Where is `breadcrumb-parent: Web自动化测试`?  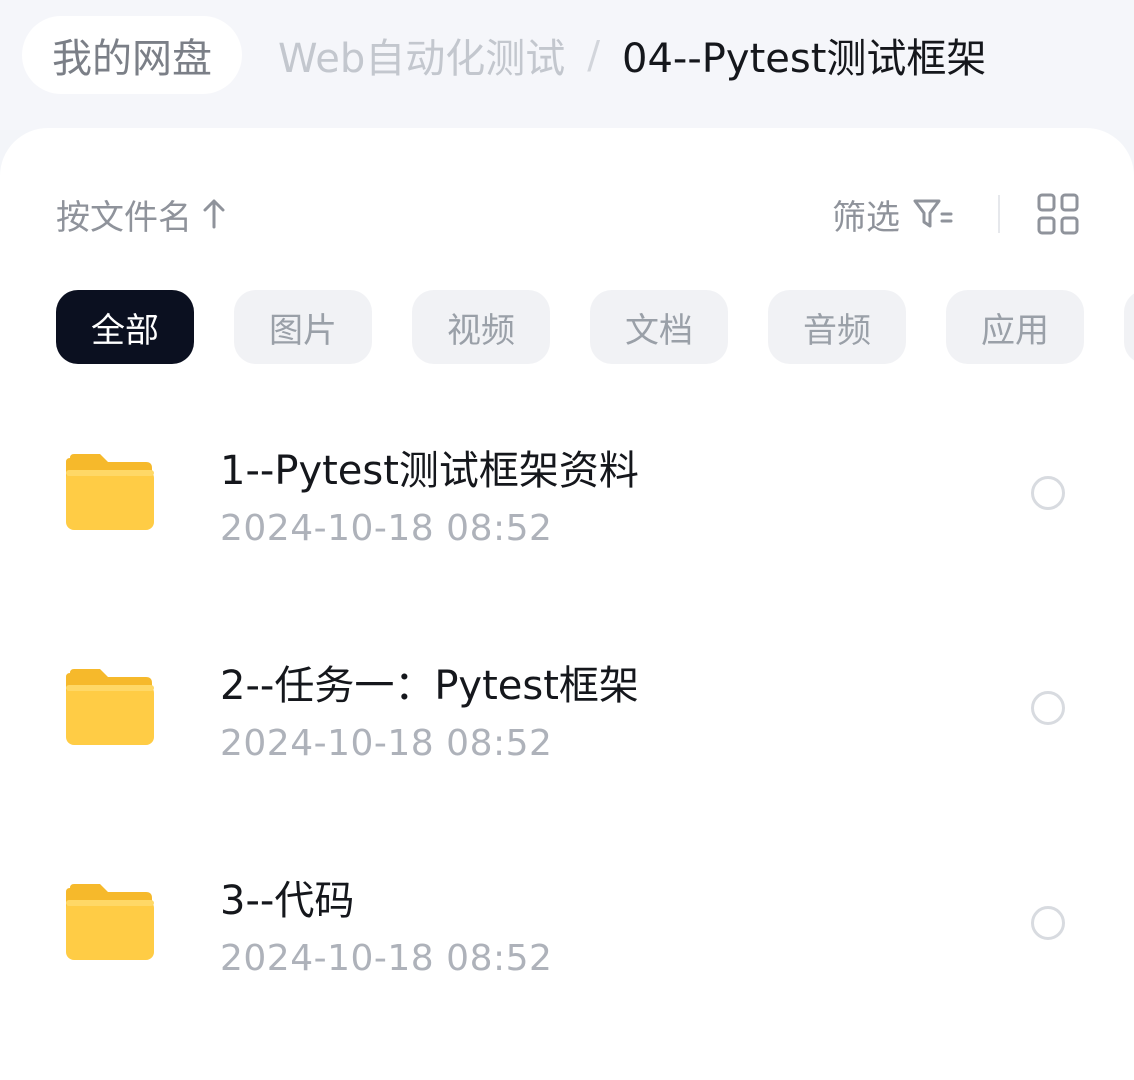
breadcrumb-parent: Web自动化测试 is located at coordinates (421, 55).